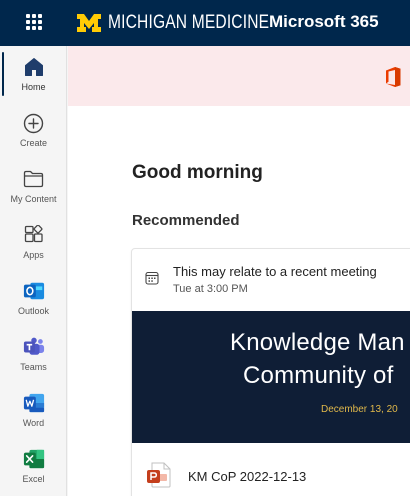 Image resolution: width=410 pixels, height=496 pixels. What do you see at coordinates (393, 77) in the screenshot?
I see `office-logo-icon` at bounding box center [393, 77].